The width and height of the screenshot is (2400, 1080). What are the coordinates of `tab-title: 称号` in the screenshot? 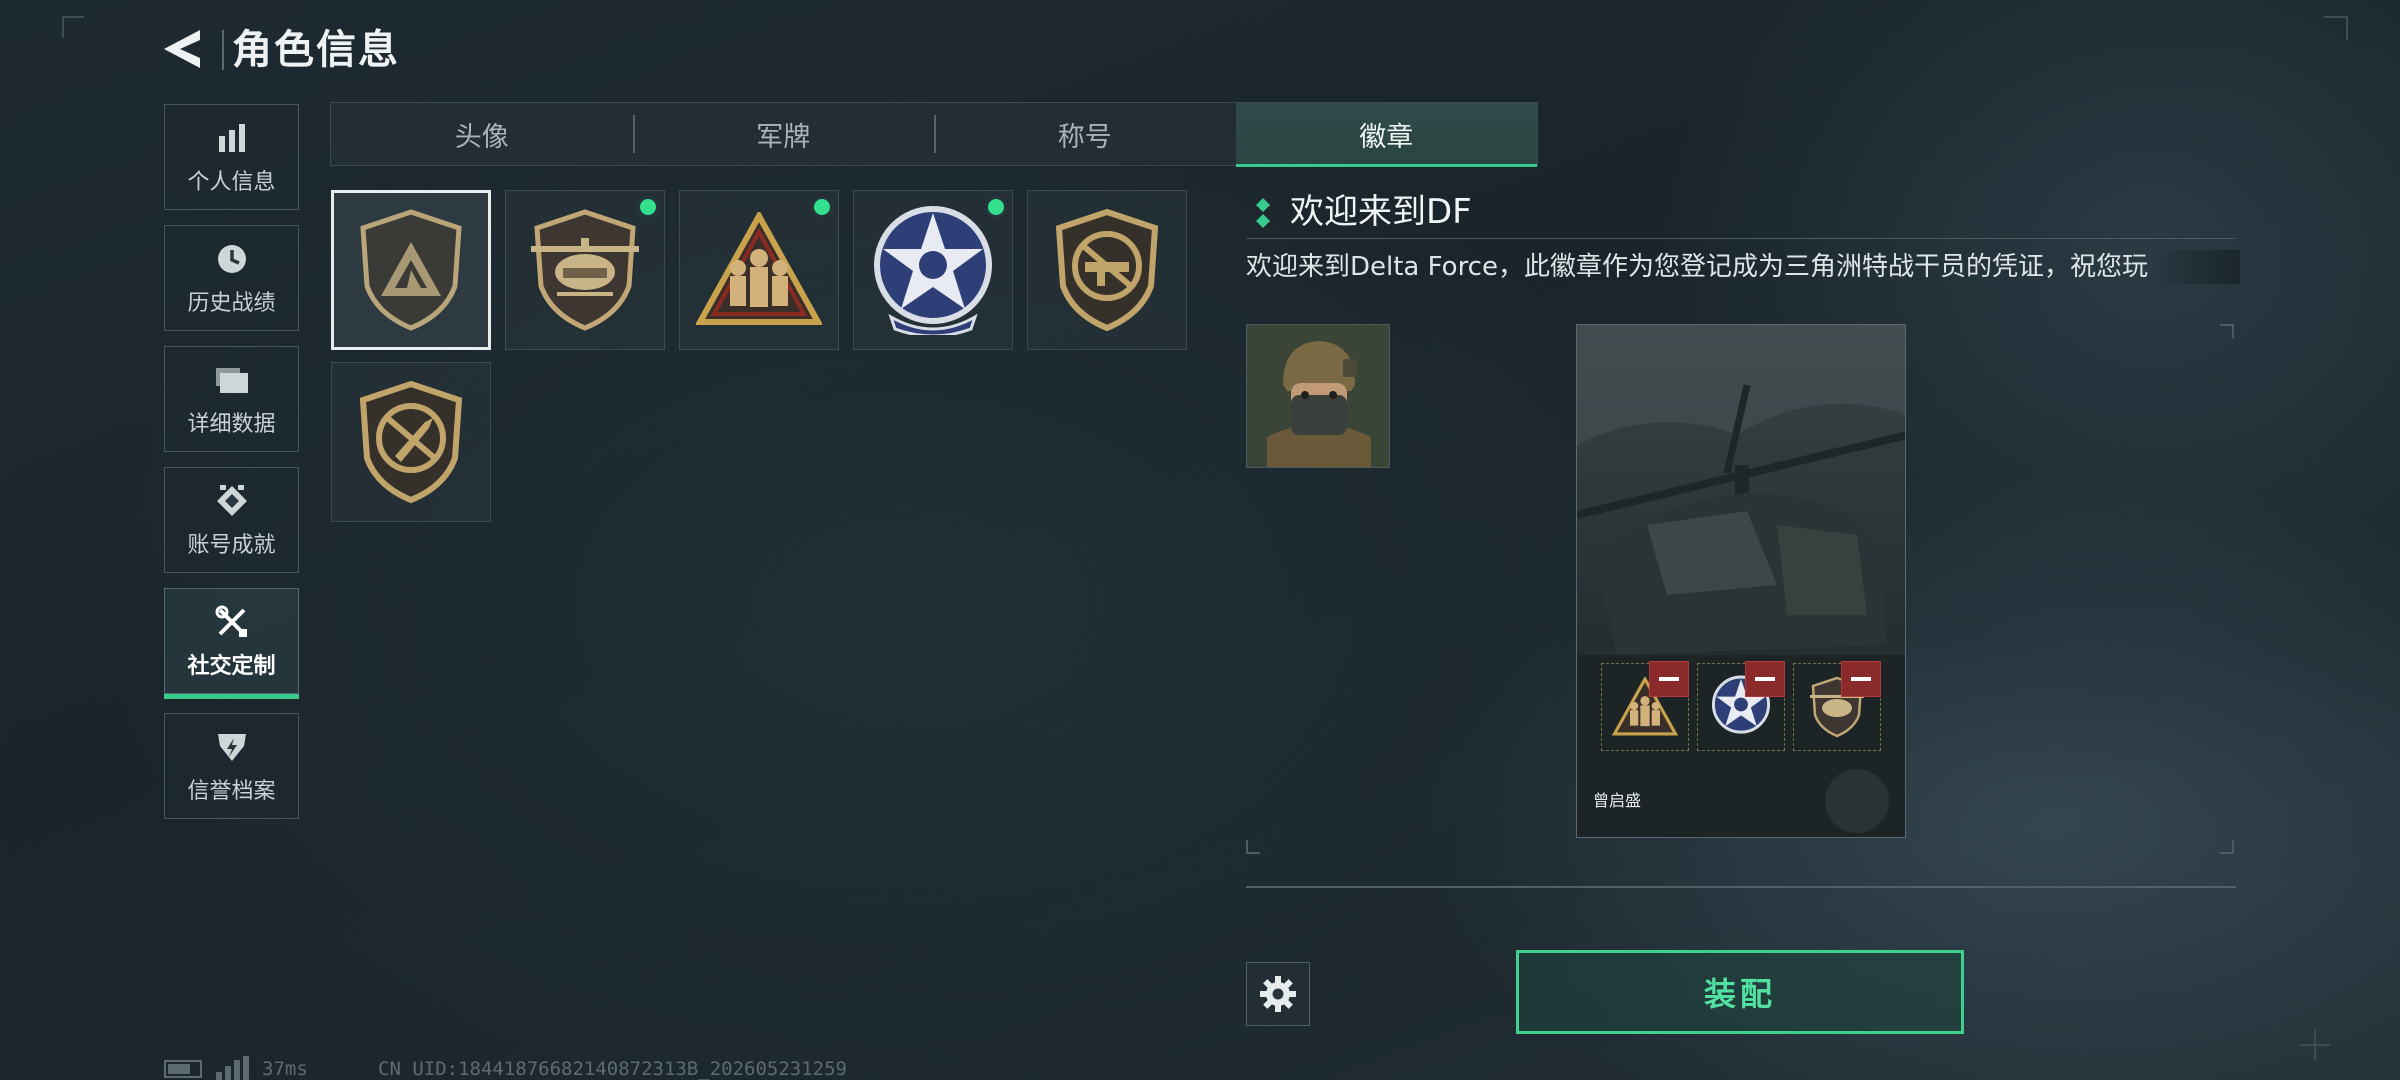 It's located at (1085, 134).